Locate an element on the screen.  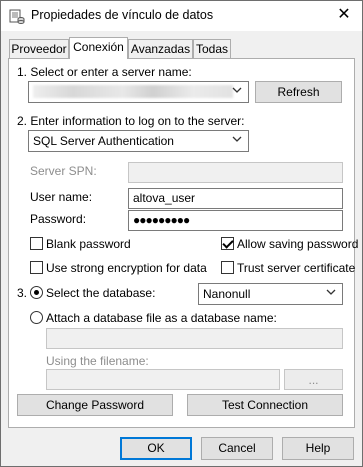
step1-label: 1. Select or enter a server name: is located at coordinates (104, 72).